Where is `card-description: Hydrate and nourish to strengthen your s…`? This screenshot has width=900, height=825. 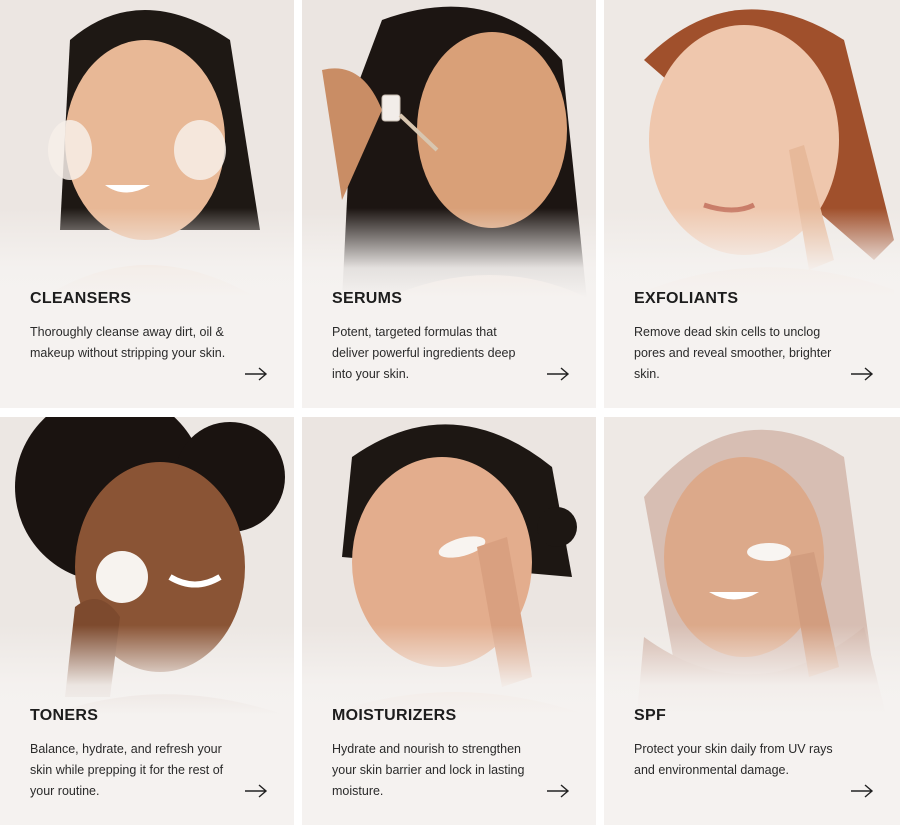
card-description: Hydrate and nourish to strengthen your s… is located at coordinates (428, 770).